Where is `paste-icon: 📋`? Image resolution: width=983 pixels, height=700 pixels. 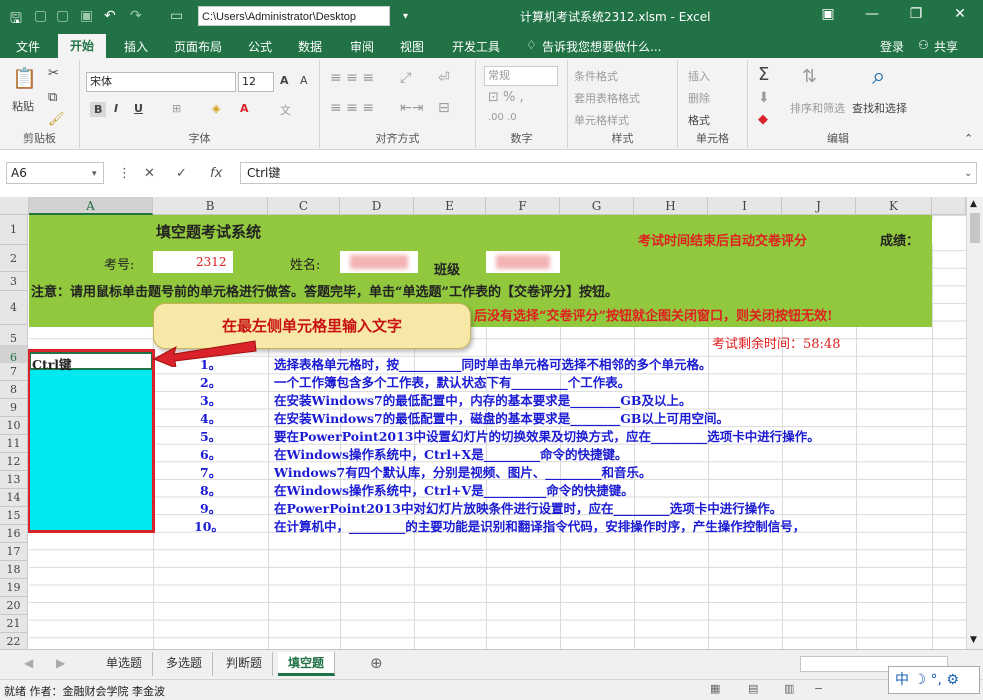
paste-icon: 📋 is located at coordinates (24, 78).